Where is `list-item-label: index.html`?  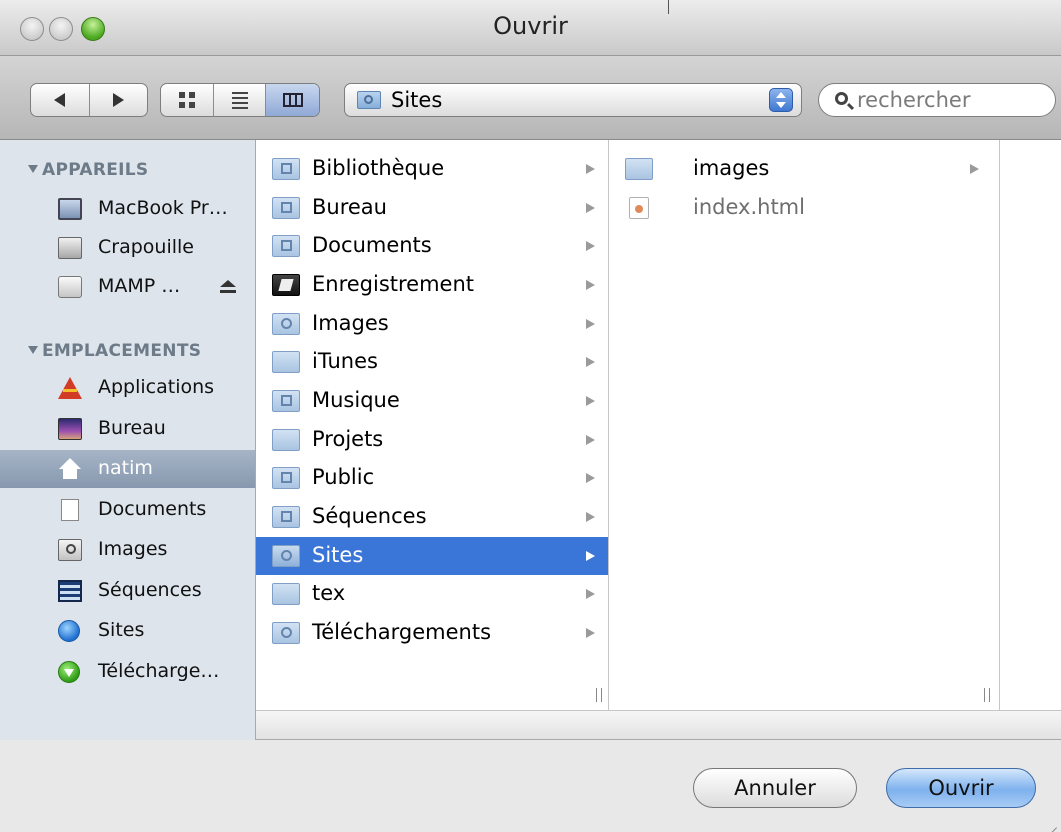 list-item-label: index.html is located at coordinates (749, 207).